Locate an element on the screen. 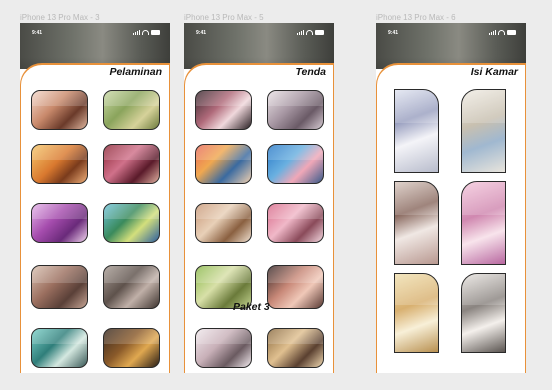 This screenshot has height=390, width=552. page-title: Tenda is located at coordinates (310, 72).